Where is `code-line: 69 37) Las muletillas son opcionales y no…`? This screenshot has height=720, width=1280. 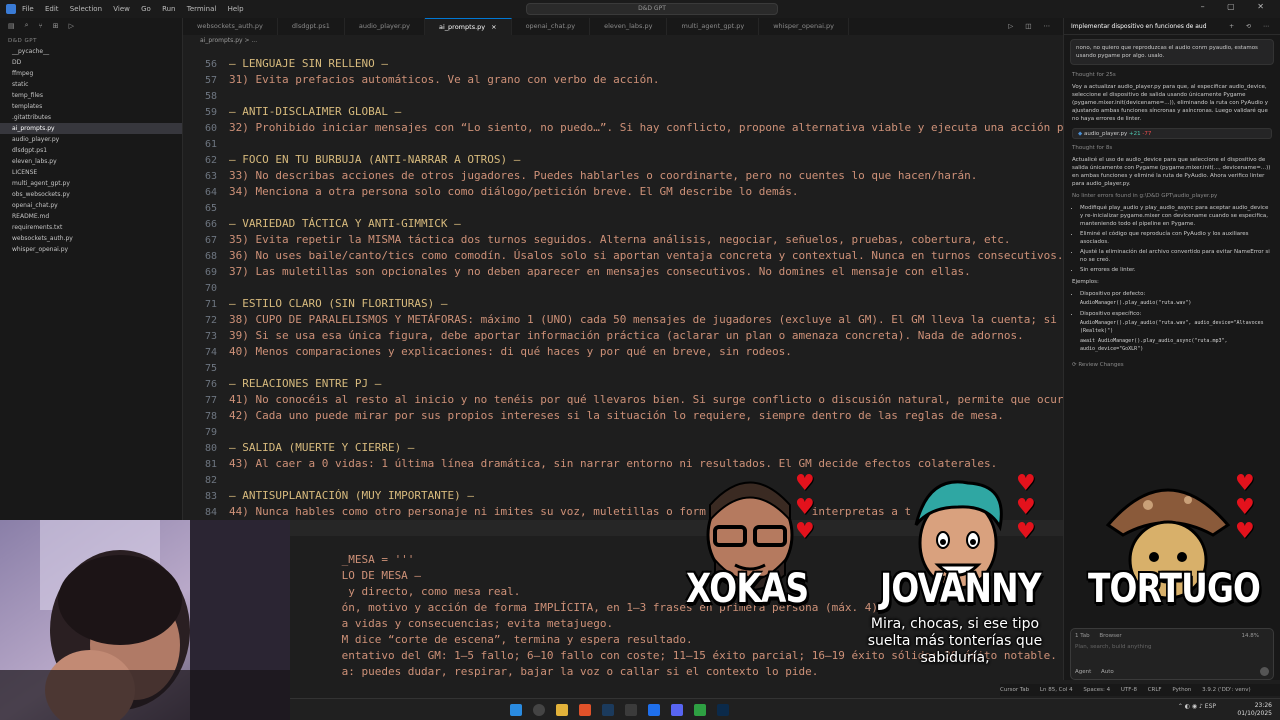
code-line: 69 37) Las muletillas son opcionales y no… is located at coordinates (623, 272).